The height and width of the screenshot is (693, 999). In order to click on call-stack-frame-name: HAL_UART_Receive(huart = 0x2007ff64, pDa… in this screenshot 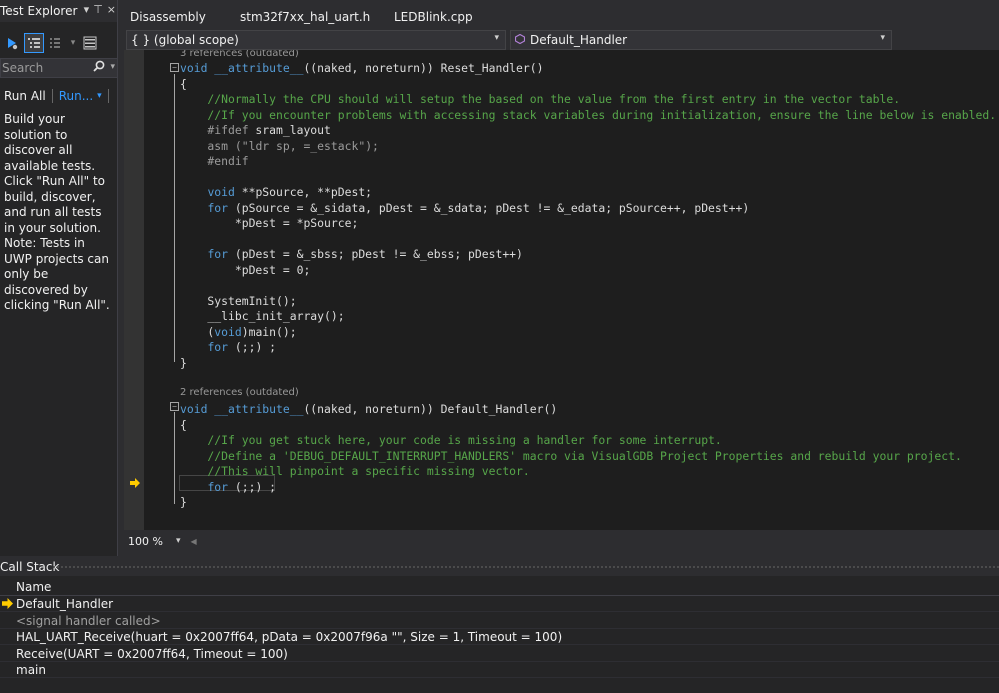, I will do `click(289, 637)`.